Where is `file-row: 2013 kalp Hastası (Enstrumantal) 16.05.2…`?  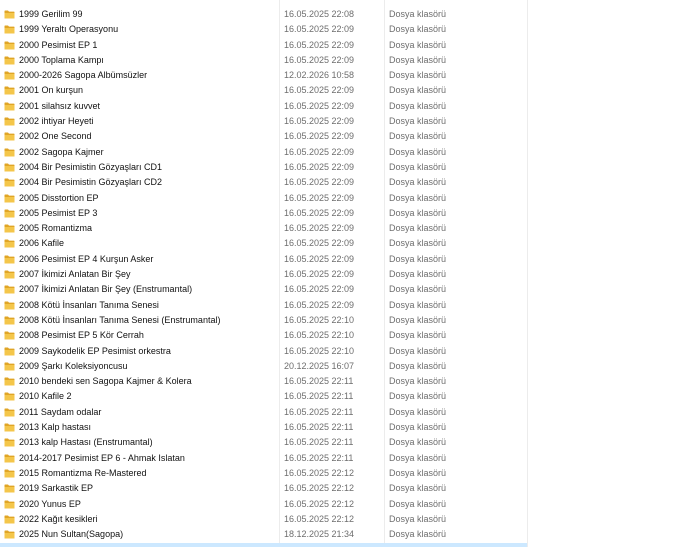
file-row: 2013 kalp Hastası (Enstrumantal) 16.05.2… is located at coordinates (345, 442).